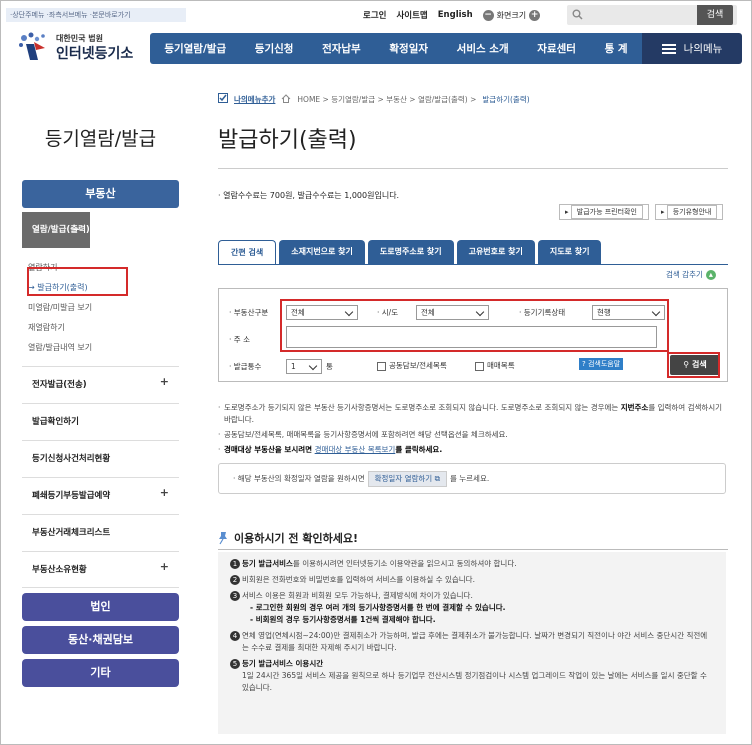 The image size is (752, 745). What do you see at coordinates (235, 664) in the screenshot?
I see `check-number: 5` at bounding box center [235, 664].